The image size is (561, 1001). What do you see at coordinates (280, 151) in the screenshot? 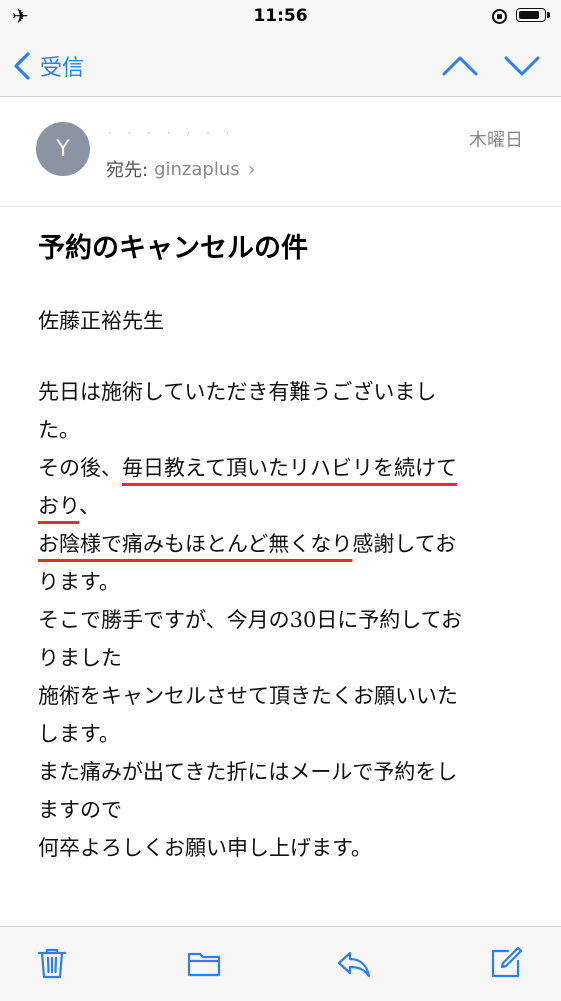
I see `message-header: Y · · · · · · · 木曜日 宛先: ginzaplus ›` at bounding box center [280, 151].